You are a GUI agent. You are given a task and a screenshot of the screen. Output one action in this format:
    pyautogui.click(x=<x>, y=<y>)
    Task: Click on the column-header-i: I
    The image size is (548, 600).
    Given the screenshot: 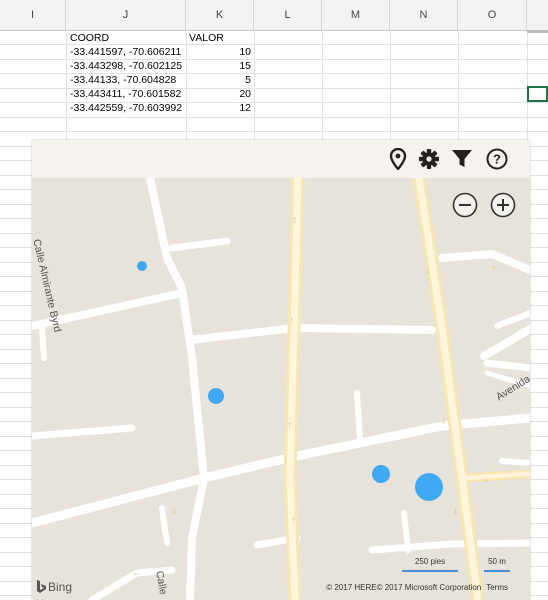 What is the action you would take?
    pyautogui.click(x=33, y=15)
    